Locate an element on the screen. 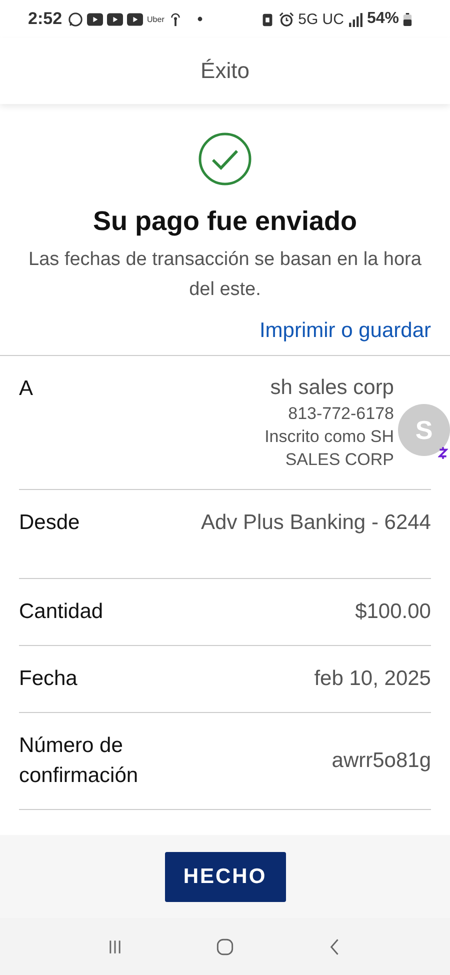  network-type: 5G UC is located at coordinates (321, 19).